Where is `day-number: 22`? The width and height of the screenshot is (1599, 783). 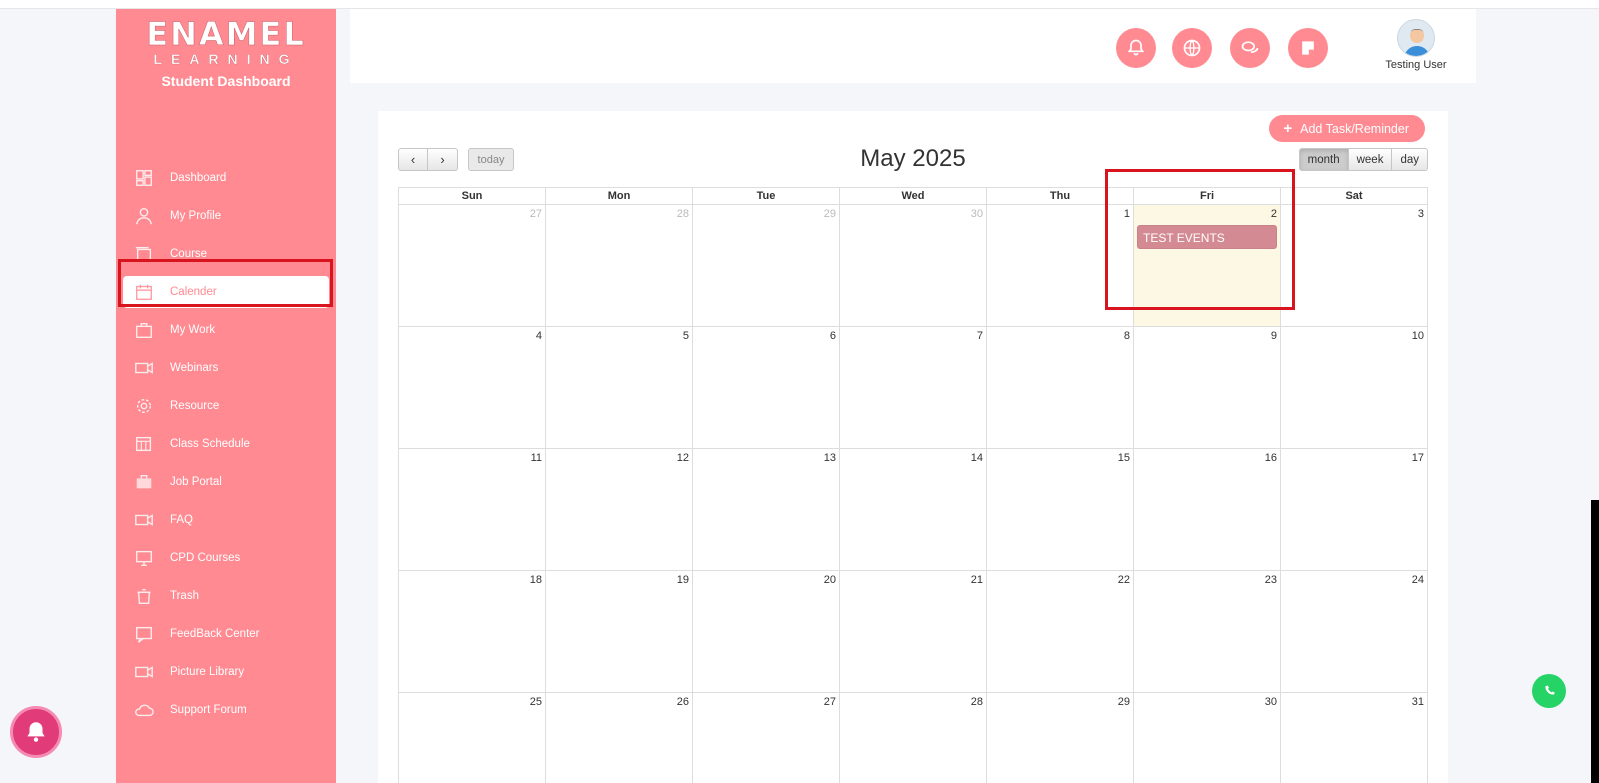
day-number: 22 is located at coordinates (1124, 580).